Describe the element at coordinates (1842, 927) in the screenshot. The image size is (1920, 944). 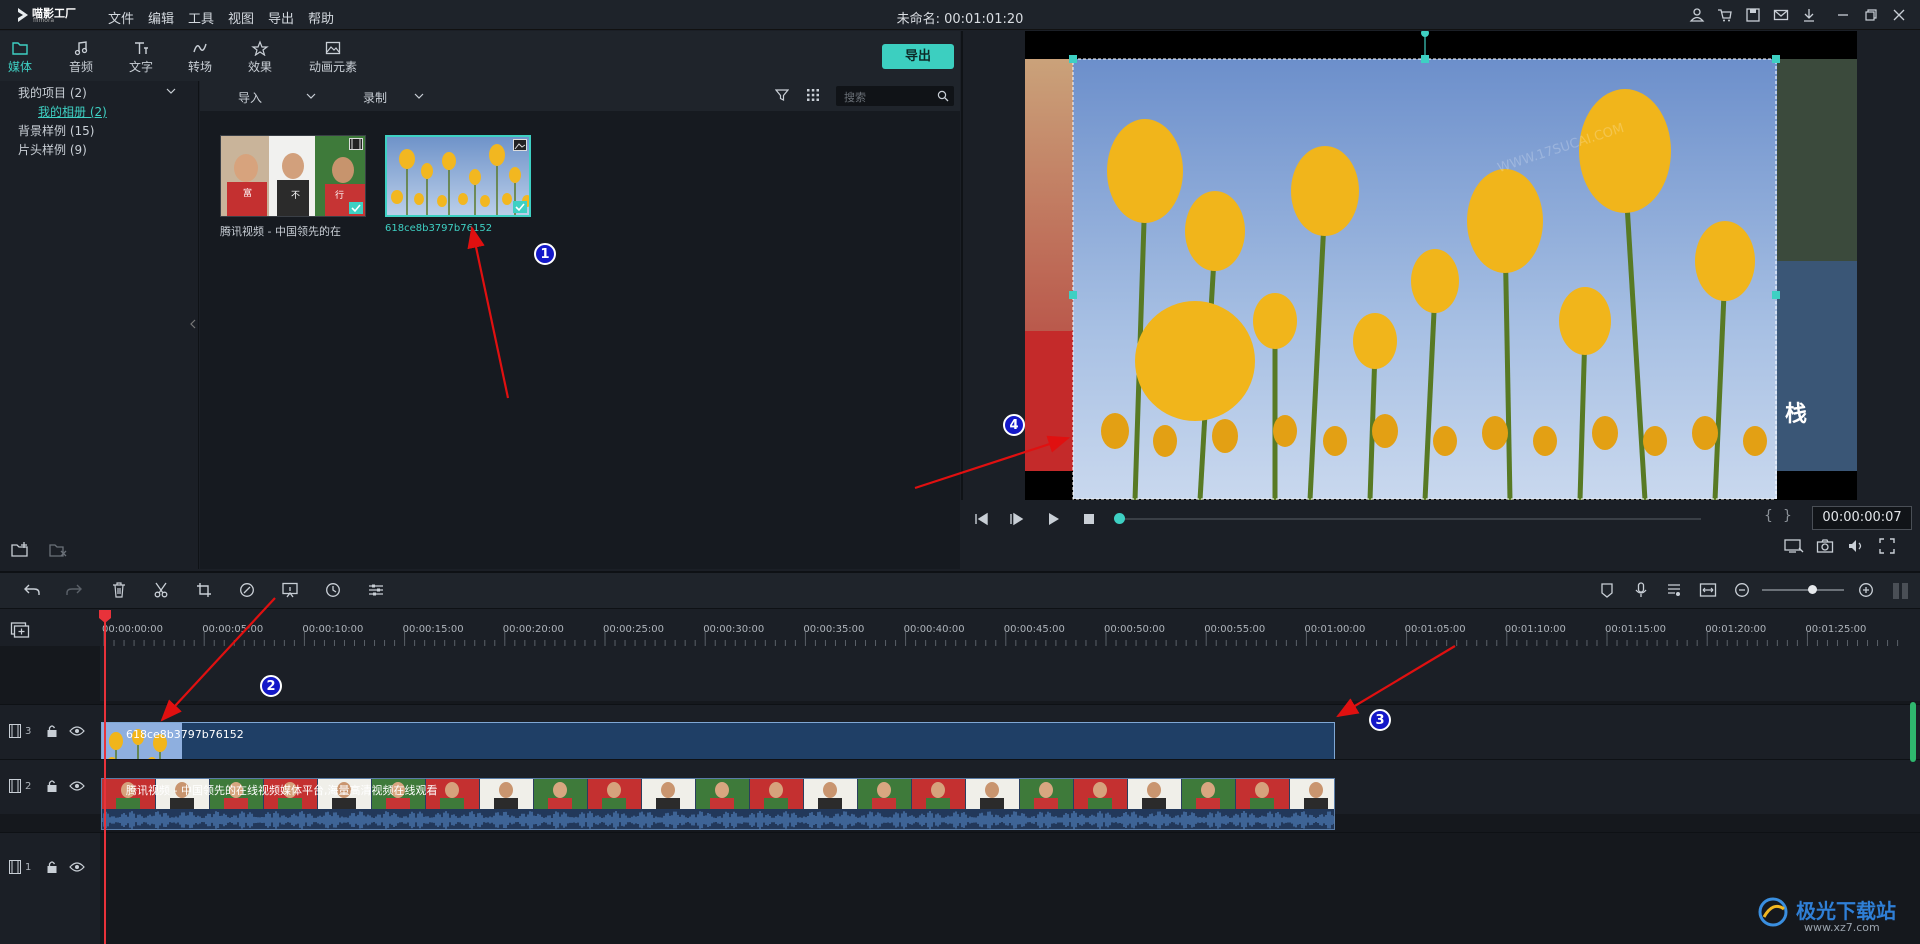
I see `site-url: www.xz7.com` at that location.